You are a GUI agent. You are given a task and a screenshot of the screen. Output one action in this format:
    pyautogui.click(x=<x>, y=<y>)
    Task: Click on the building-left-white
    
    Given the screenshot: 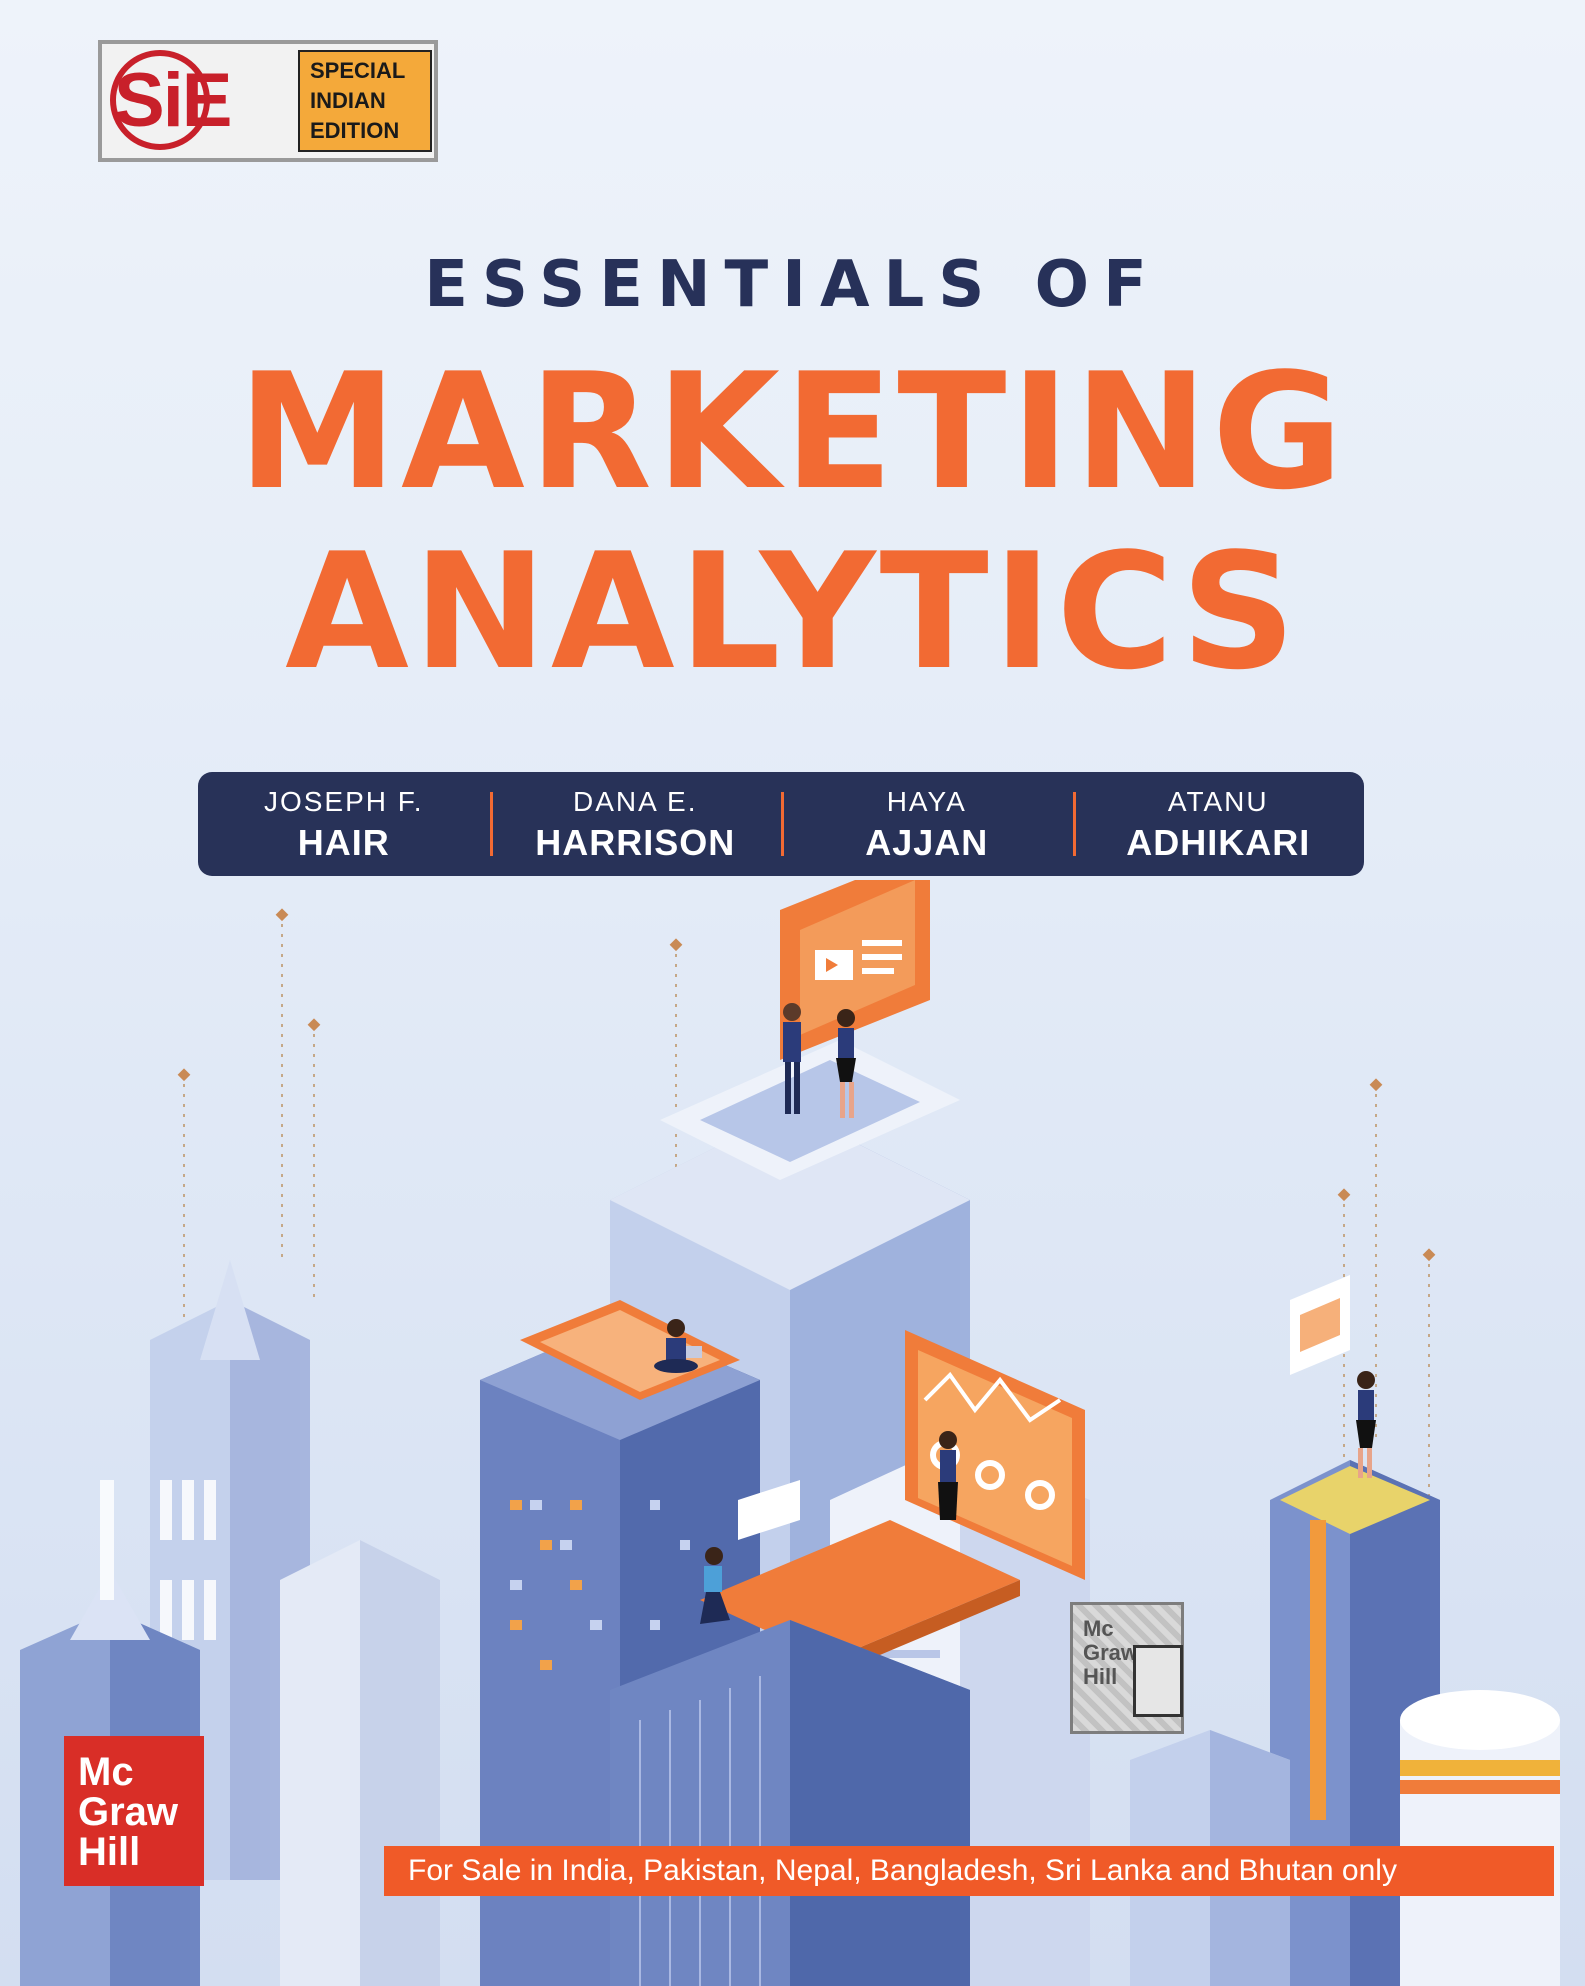 What is the action you would take?
    pyautogui.click(x=360, y=1763)
    